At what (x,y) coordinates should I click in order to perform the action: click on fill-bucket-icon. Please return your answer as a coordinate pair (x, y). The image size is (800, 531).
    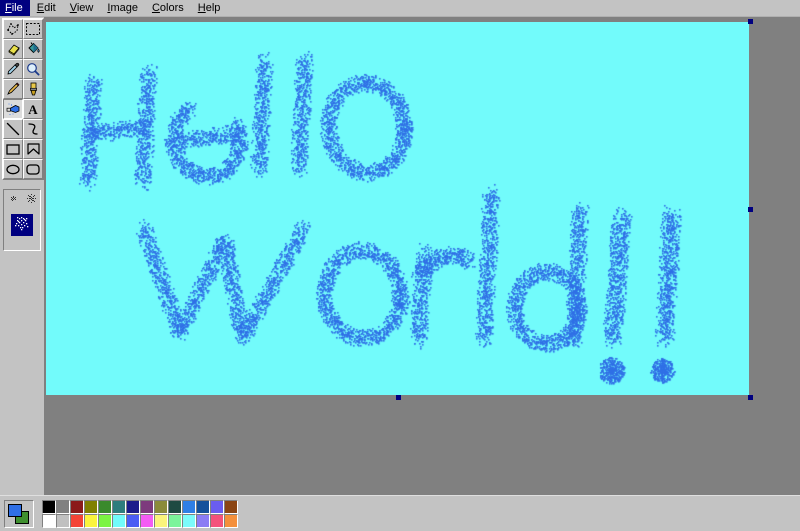
    Looking at the image, I should click on (33, 49).